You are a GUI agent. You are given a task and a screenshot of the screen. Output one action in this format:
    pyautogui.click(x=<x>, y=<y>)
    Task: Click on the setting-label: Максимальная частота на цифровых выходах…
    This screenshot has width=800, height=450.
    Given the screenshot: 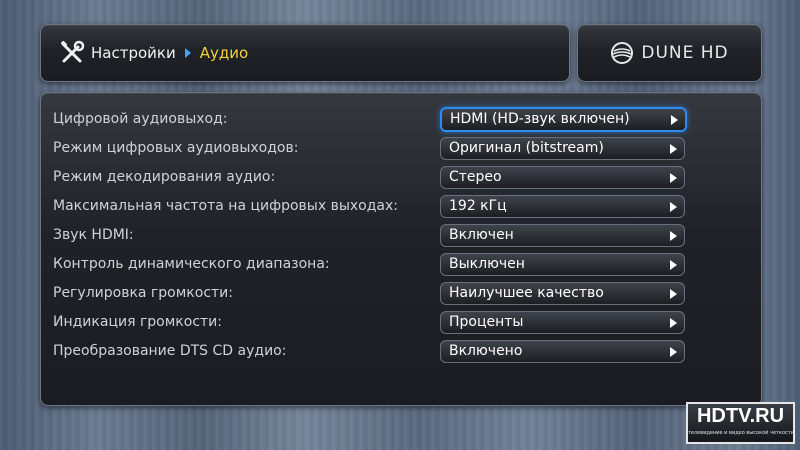 What is the action you would take?
    pyautogui.click(x=225, y=206)
    